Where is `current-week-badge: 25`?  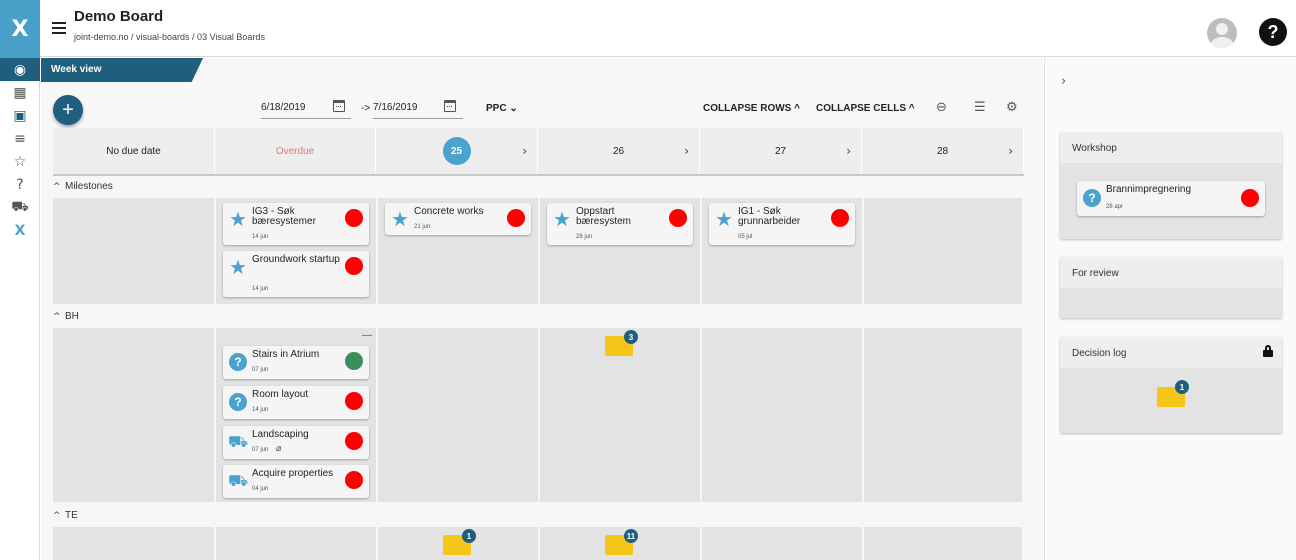 current-week-badge: 25 is located at coordinates (456, 151).